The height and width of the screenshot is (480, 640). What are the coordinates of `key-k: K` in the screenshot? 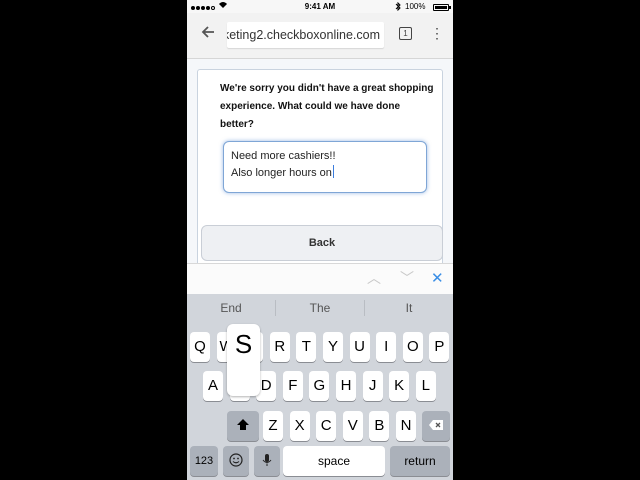 It's located at (399, 386).